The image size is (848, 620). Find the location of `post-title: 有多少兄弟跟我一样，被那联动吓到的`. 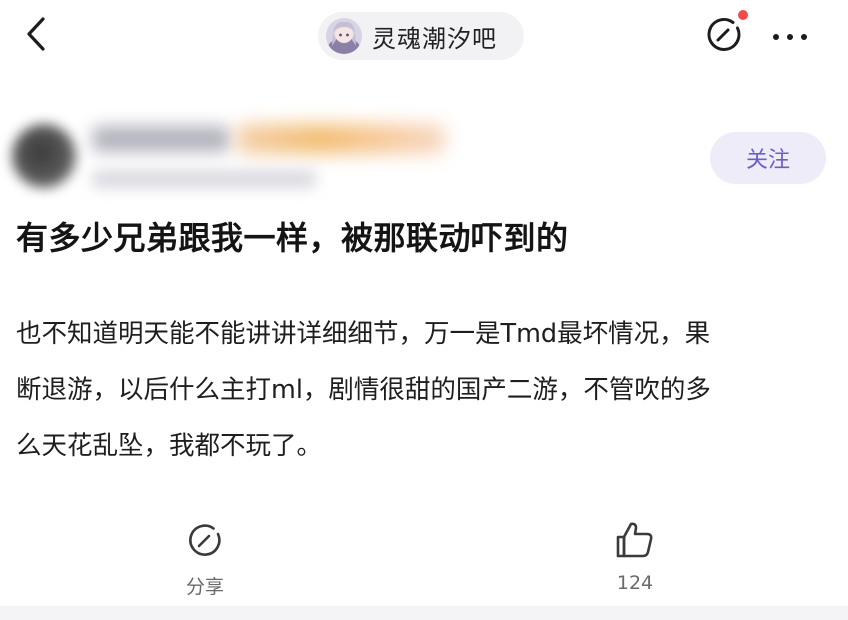

post-title: 有多少兄弟跟我一样，被那联动吓到的 is located at coordinates (292, 238).